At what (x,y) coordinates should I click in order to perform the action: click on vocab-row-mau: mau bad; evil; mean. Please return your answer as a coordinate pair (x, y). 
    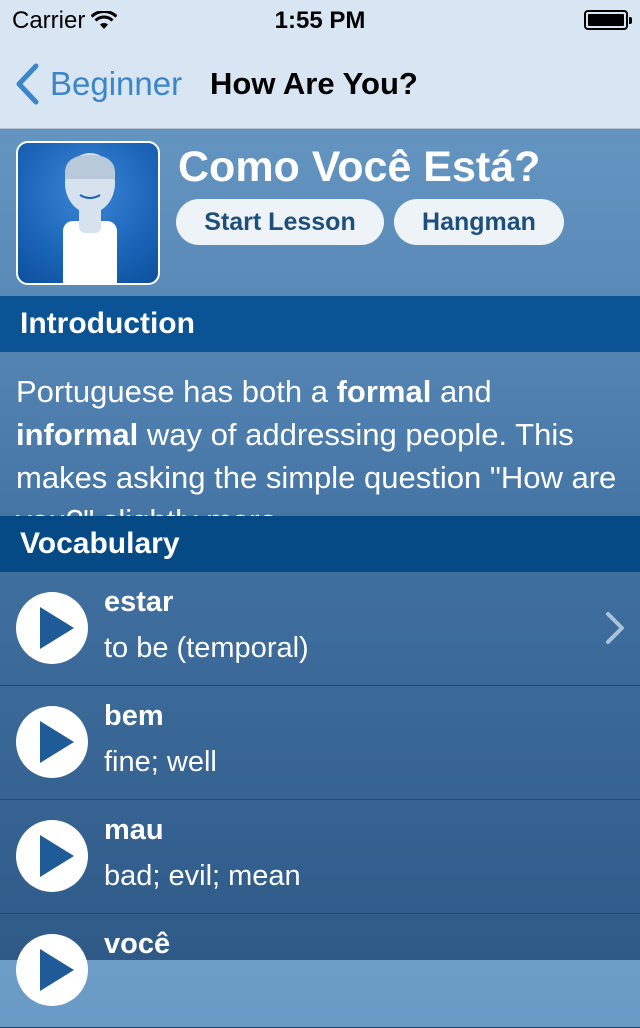
    Looking at the image, I should click on (320, 857).